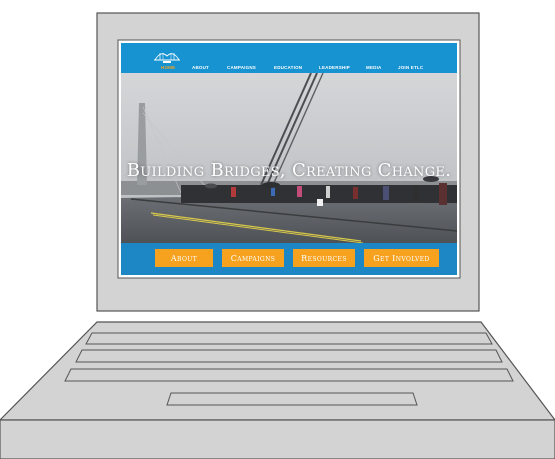 This screenshot has width=555, height=459. I want to click on nav-item-about: ABOUT, so click(200, 67).